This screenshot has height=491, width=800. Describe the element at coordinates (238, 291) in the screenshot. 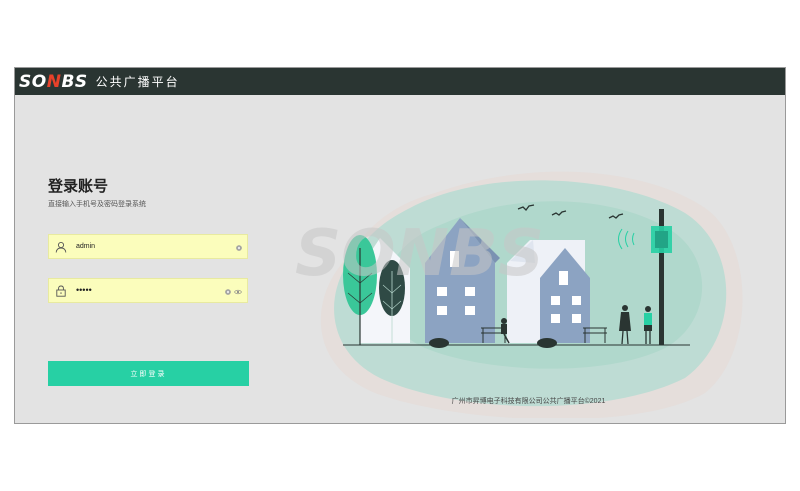

I see `eye-icon` at that location.